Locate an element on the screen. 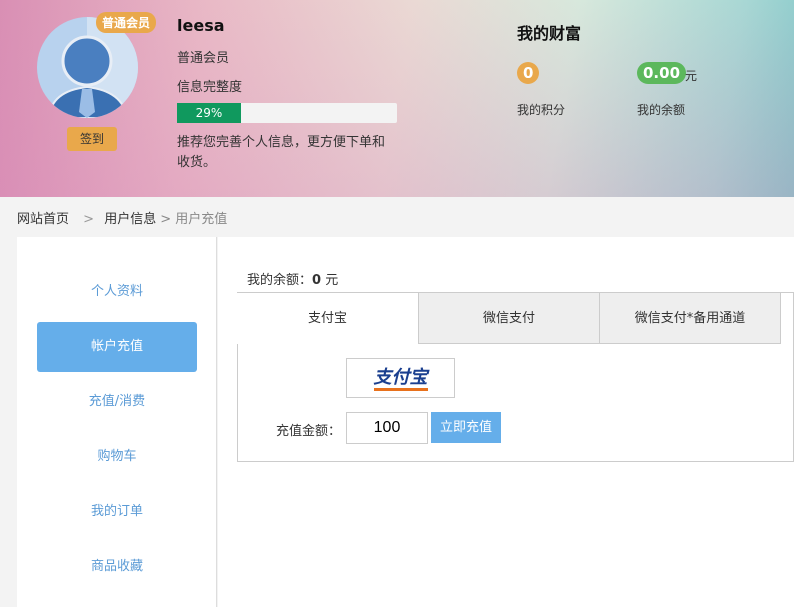 The width and height of the screenshot is (794, 607). sign-in-button: 签到 is located at coordinates (92, 139).